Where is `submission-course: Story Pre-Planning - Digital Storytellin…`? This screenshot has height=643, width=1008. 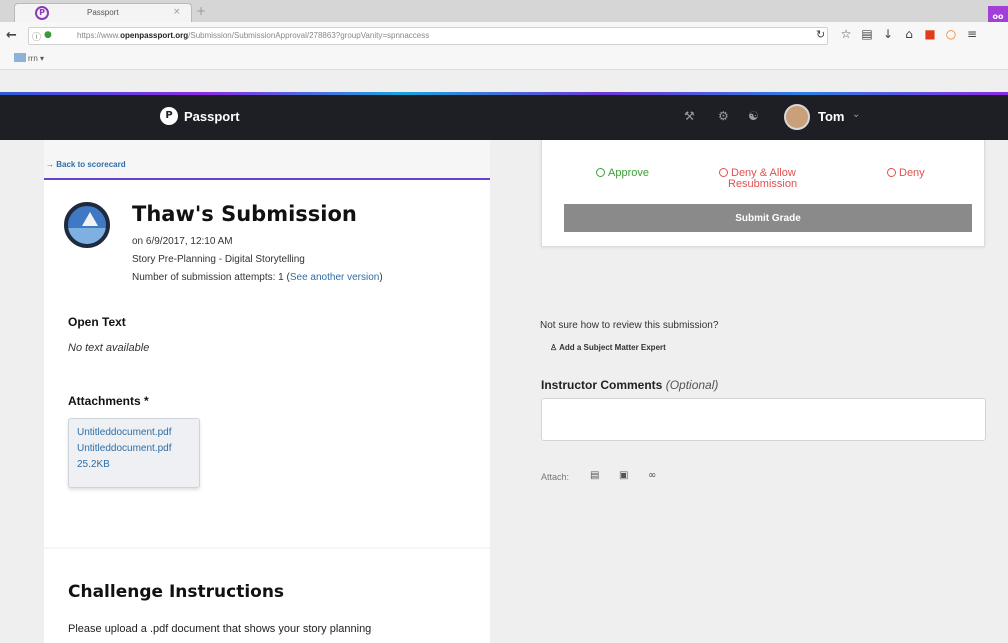 submission-course: Story Pre-Planning - Digital Storytellin… is located at coordinates (218, 259).